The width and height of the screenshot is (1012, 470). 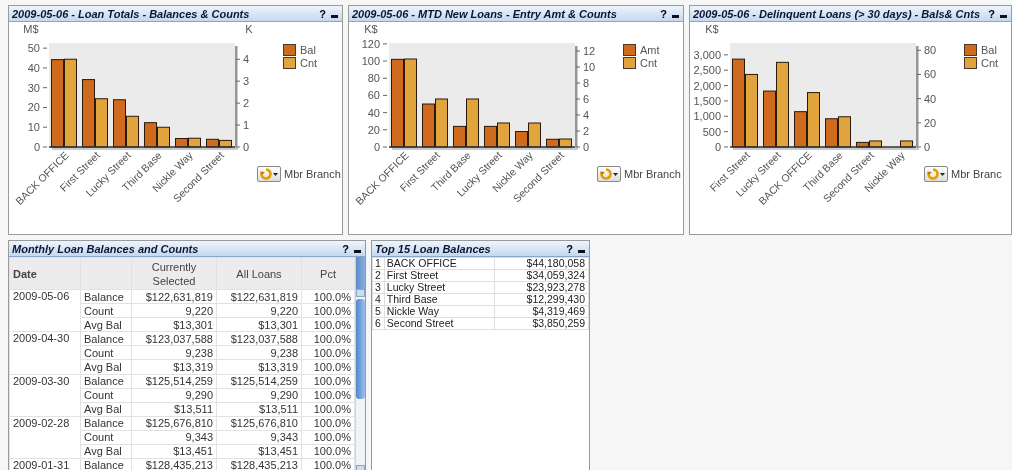 What do you see at coordinates (707, 85) in the screenshot?
I see `tick-label: 2,000` at bounding box center [707, 85].